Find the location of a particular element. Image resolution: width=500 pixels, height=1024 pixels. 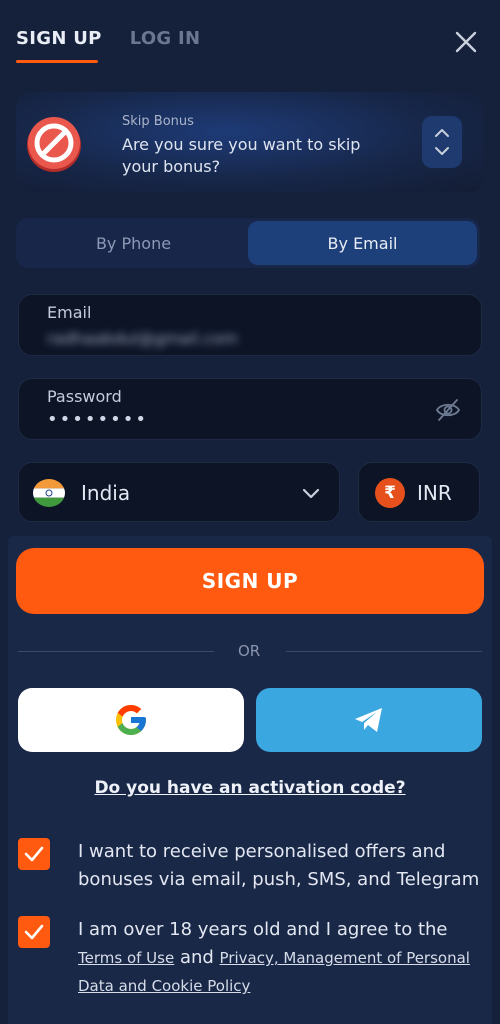

tab-signup: SIGN UP is located at coordinates (59, 45).